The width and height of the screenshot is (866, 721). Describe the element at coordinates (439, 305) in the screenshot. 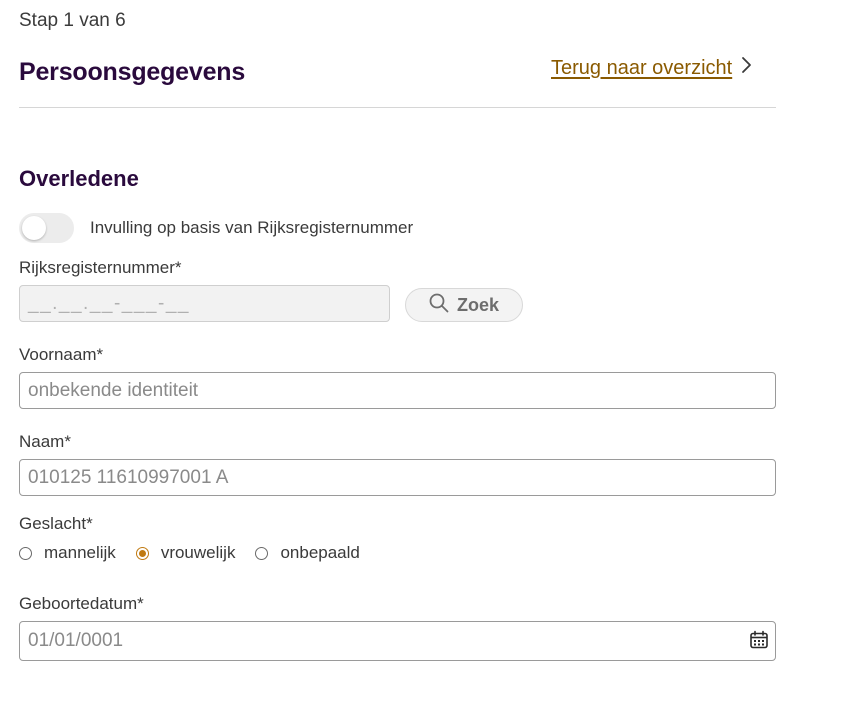

I see `search-icon` at that location.